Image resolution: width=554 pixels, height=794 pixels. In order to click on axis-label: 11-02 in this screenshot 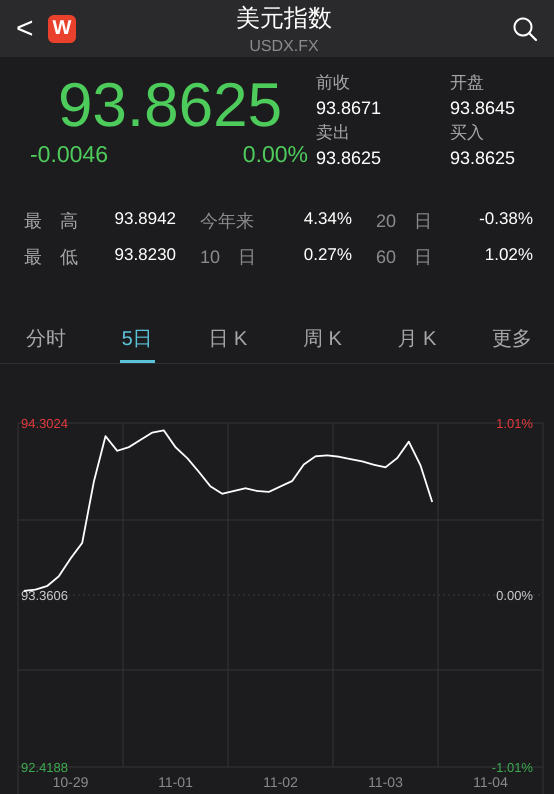, I will do `click(280, 782)`.